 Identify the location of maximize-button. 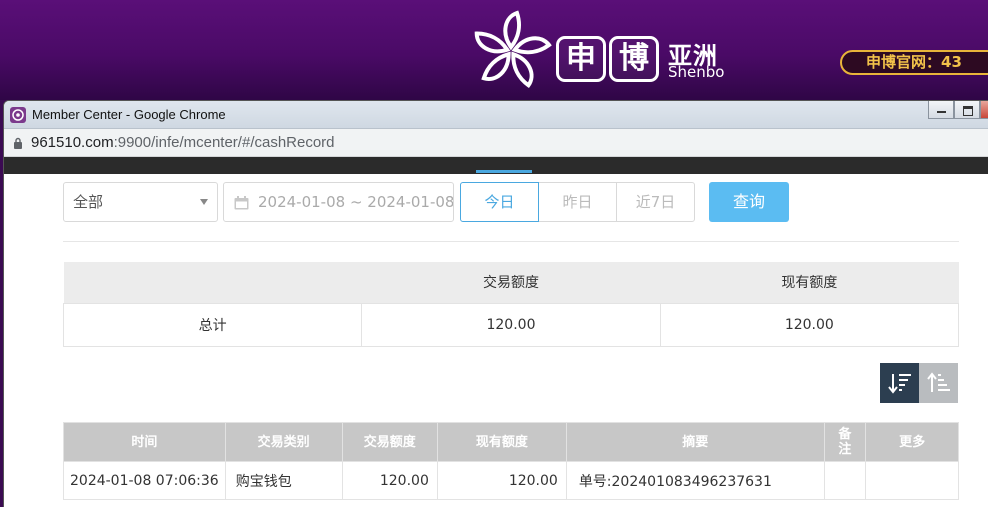
(967, 110).